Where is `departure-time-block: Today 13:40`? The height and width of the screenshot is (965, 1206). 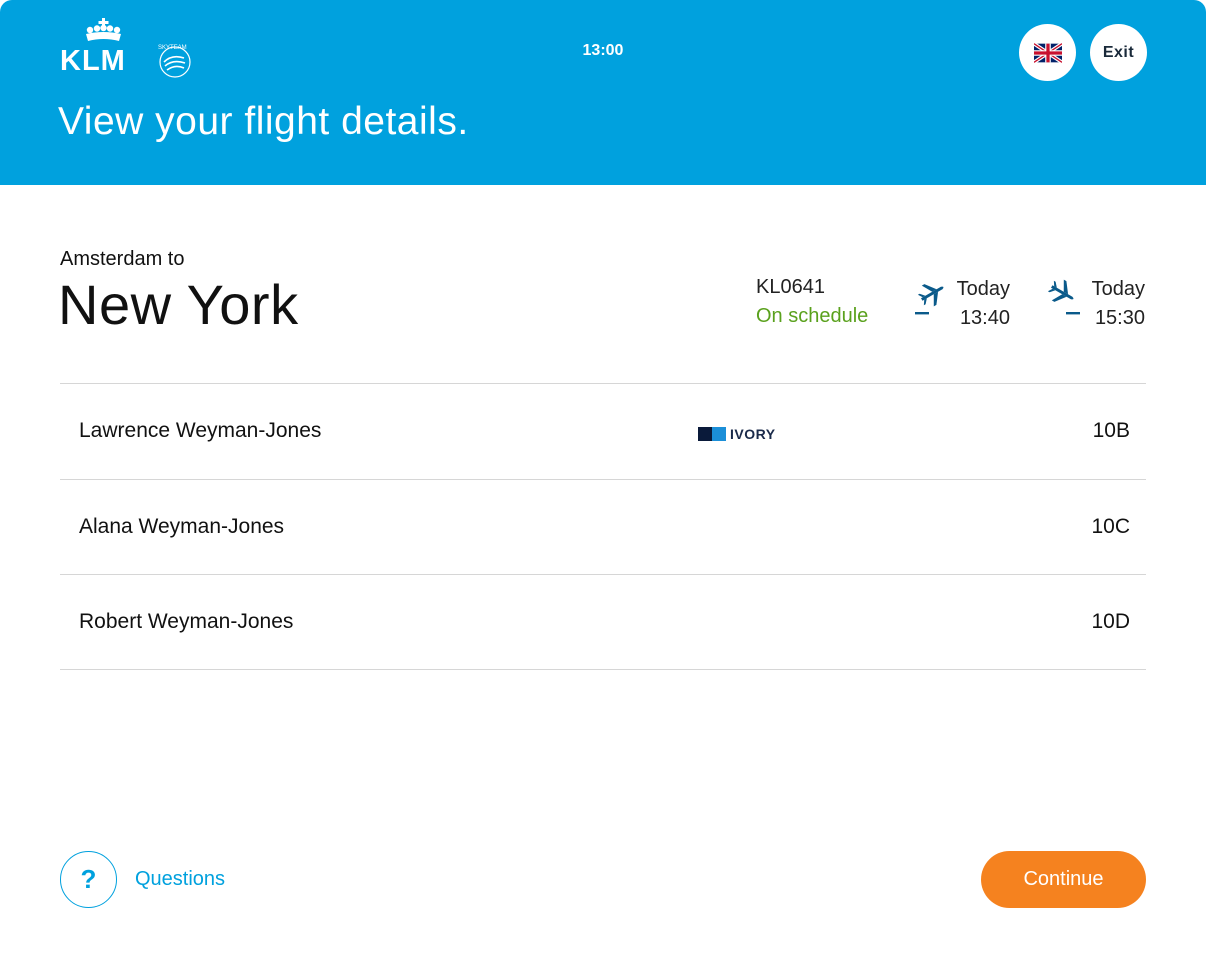
departure-time-block: Today 13:40 is located at coordinates (975, 304).